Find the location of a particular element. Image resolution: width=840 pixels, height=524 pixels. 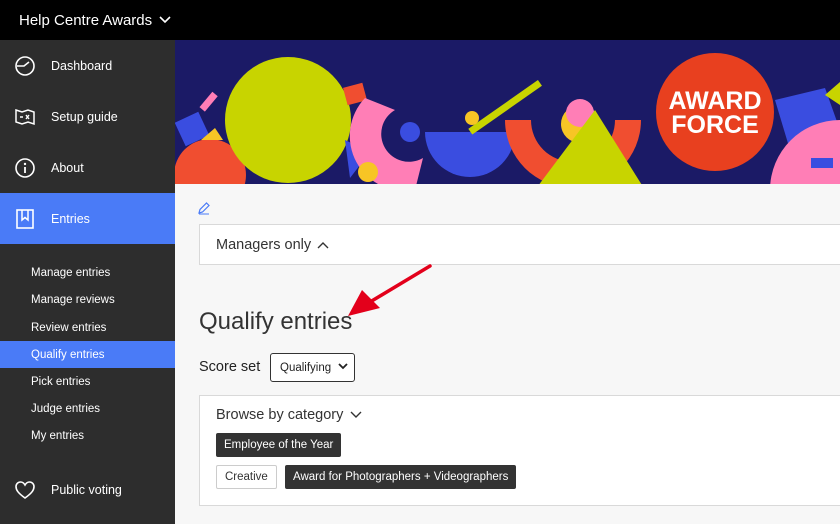

sidebar-item-label: Entries is located at coordinates (70, 218).